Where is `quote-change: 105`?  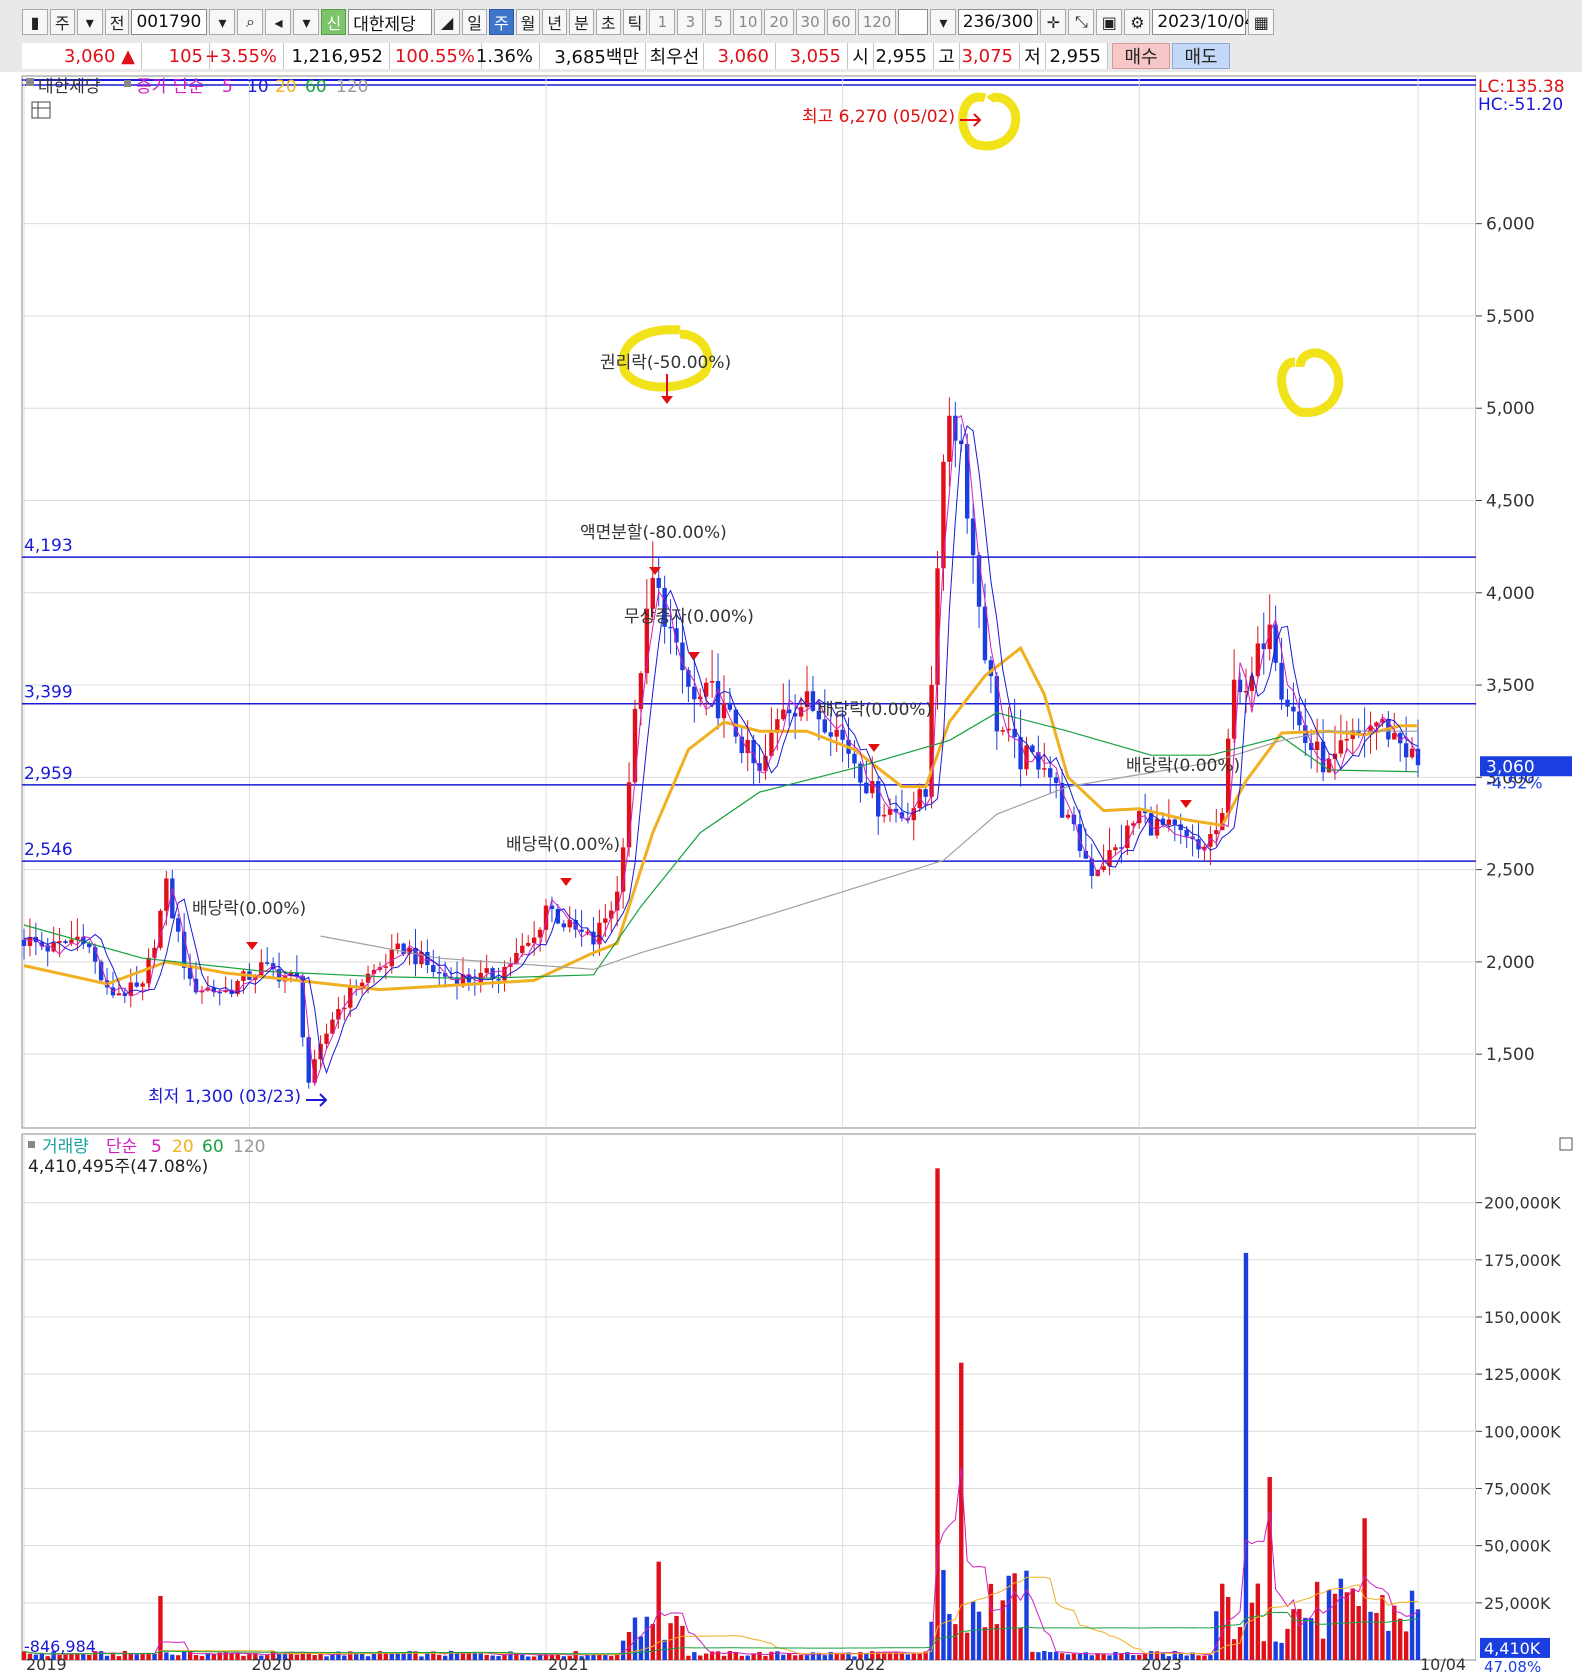 quote-change: 105 is located at coordinates (176, 56).